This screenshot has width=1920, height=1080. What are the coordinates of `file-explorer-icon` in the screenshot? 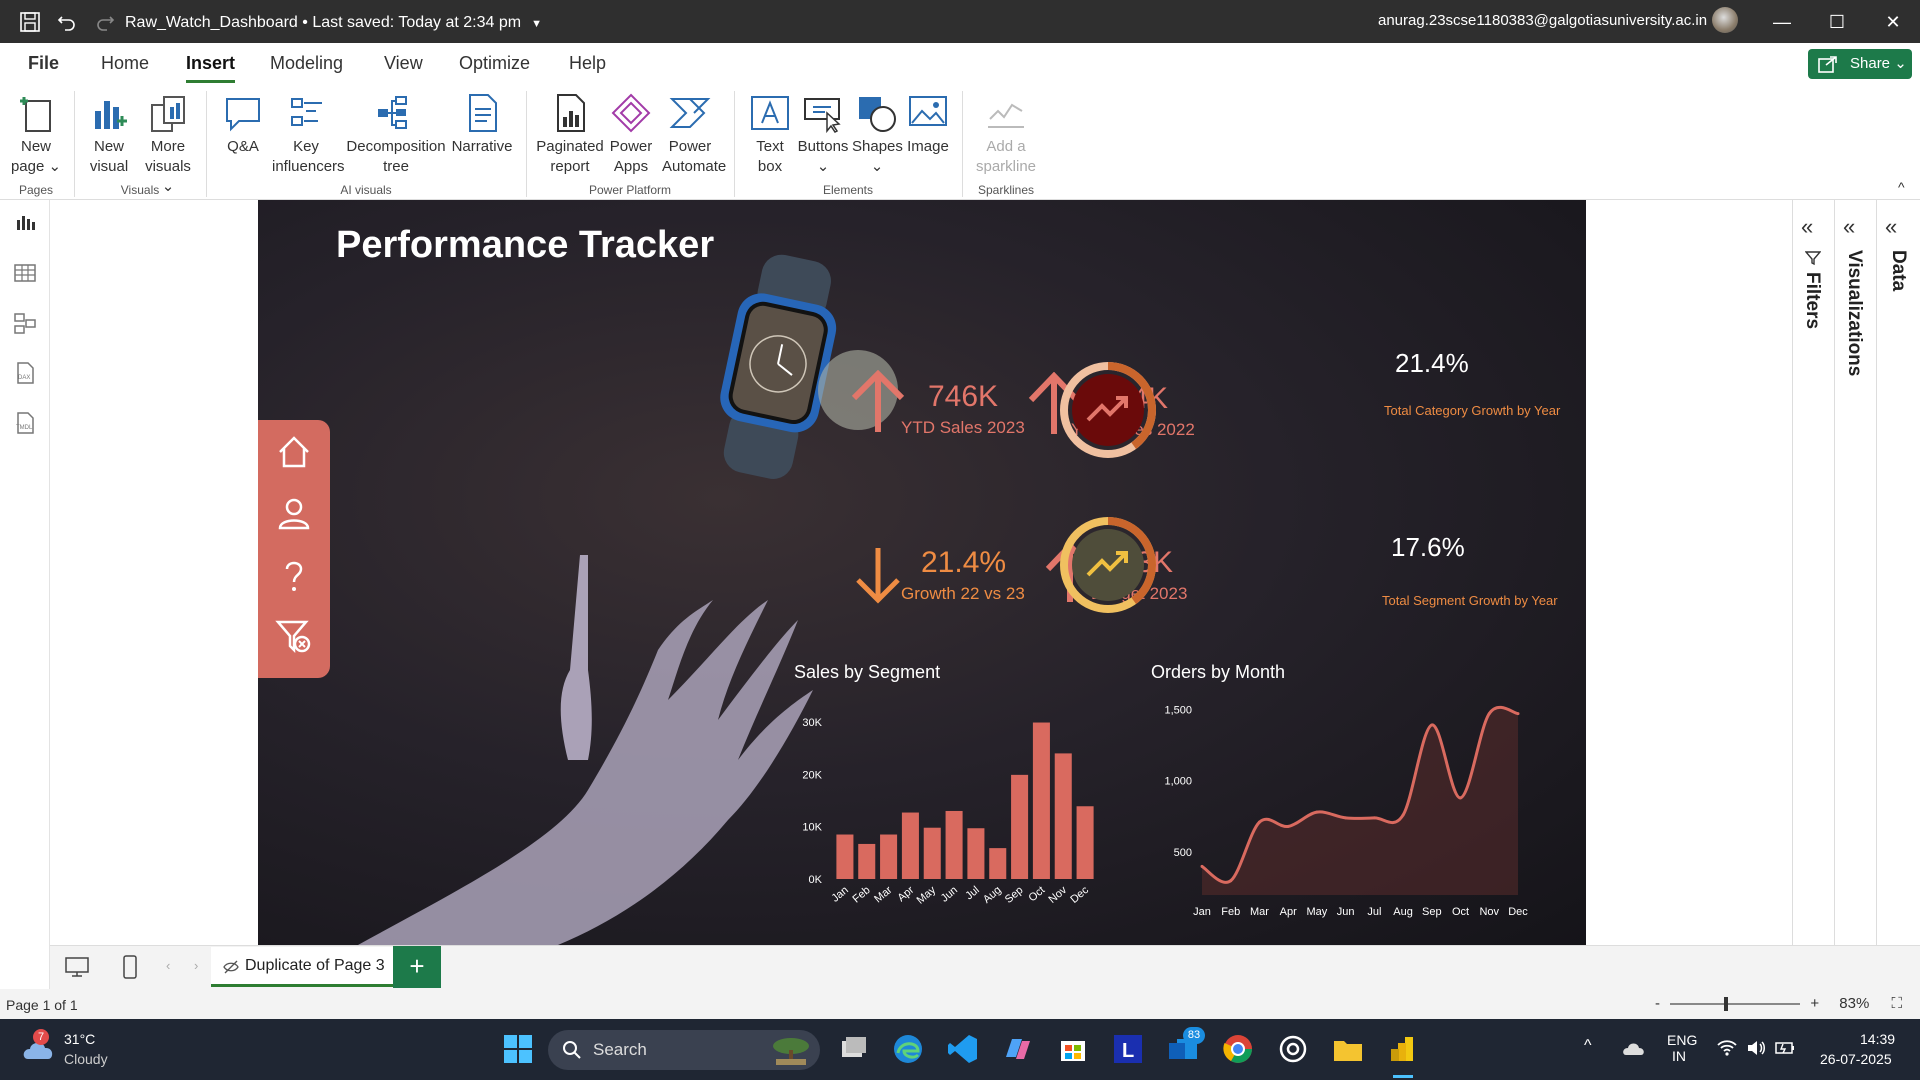 It's located at (1348, 1049).